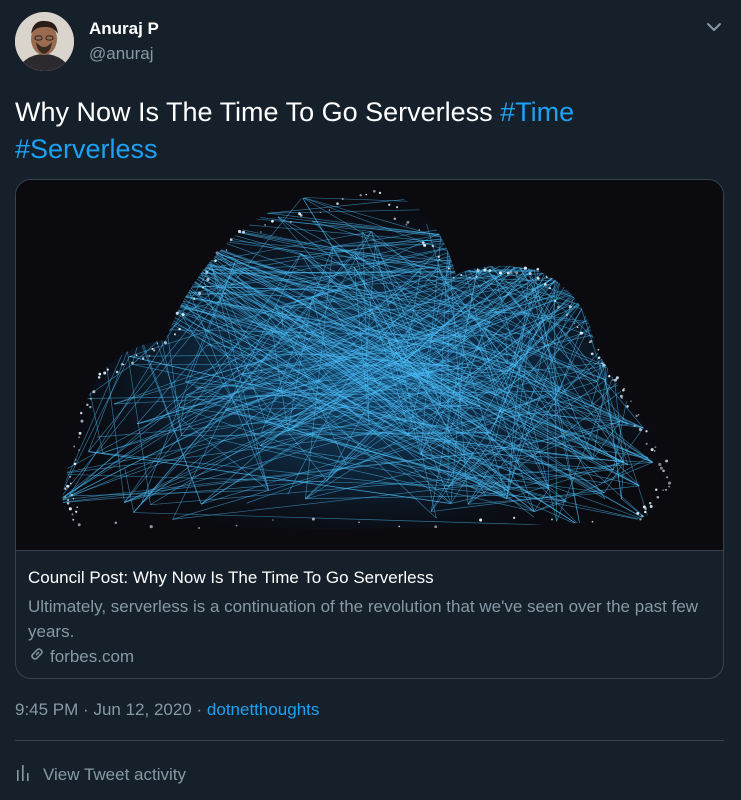 The image size is (741, 800). Describe the element at coordinates (263, 709) in the screenshot. I see `tweet-source: dotnetthoughts` at that location.